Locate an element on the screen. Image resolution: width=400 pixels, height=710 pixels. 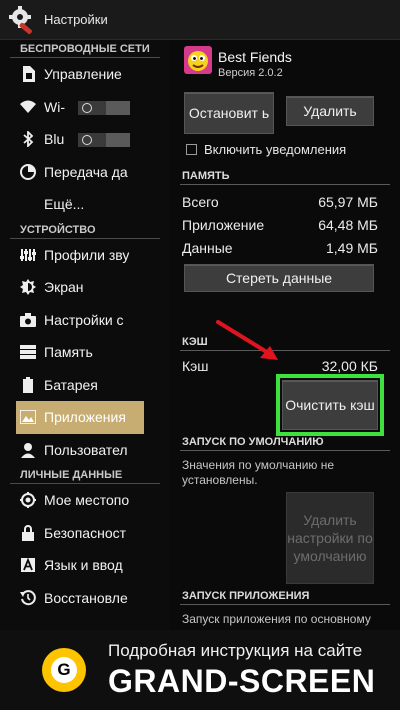
sidebar-item-label: Приложения is located at coordinates (85, 417).